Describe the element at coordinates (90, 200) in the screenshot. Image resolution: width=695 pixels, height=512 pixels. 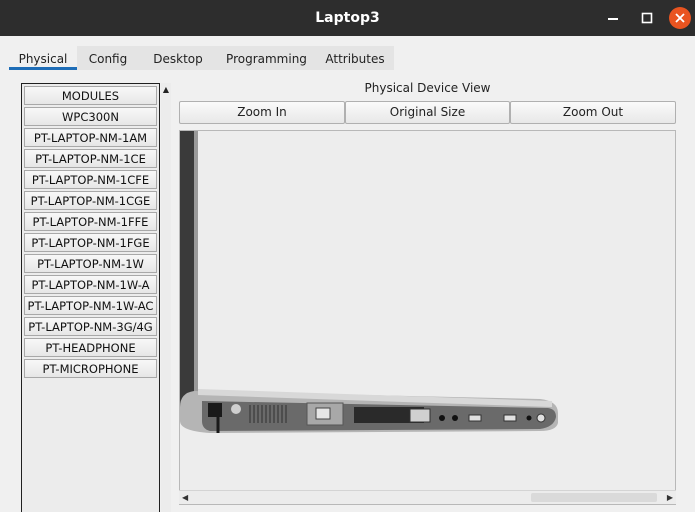
I see `module-item-1cge: PT-LAPTOP-NM-1CGE` at that location.